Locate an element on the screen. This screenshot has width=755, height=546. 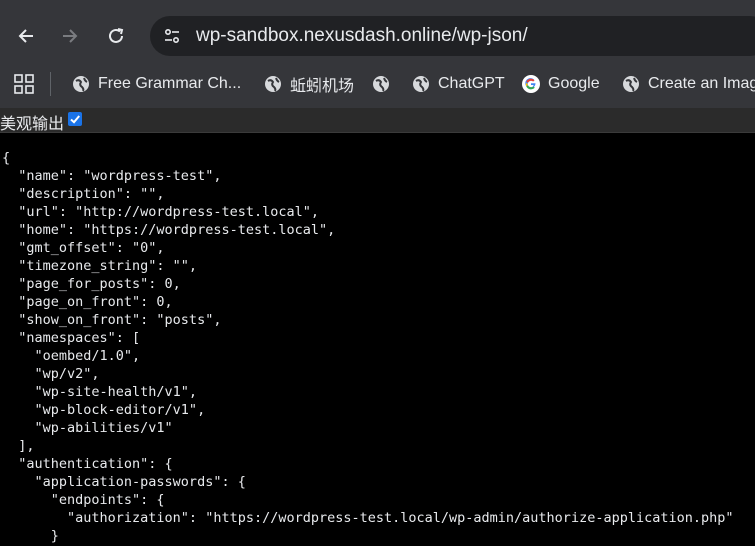
google-icon is located at coordinates (531, 84).